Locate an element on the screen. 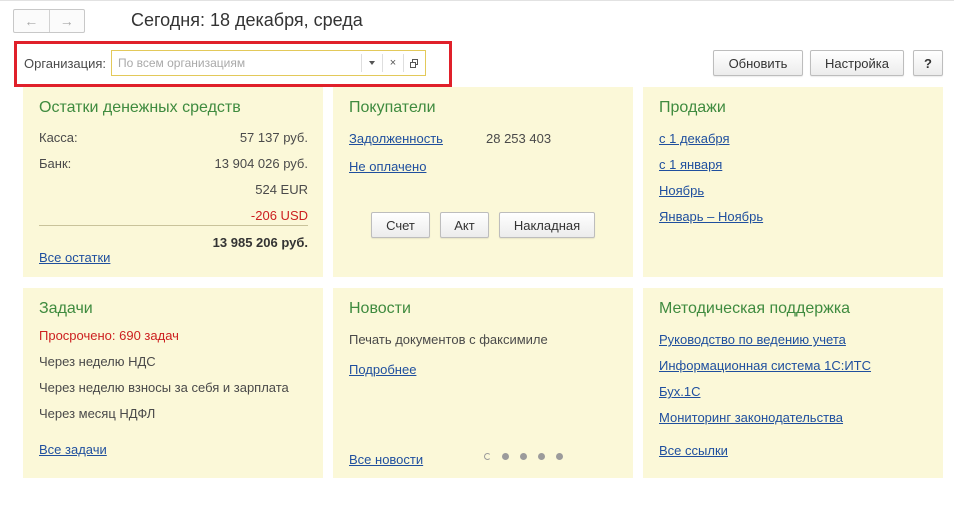 The height and width of the screenshot is (529, 954). panel-title: Новости is located at coordinates (380, 308).